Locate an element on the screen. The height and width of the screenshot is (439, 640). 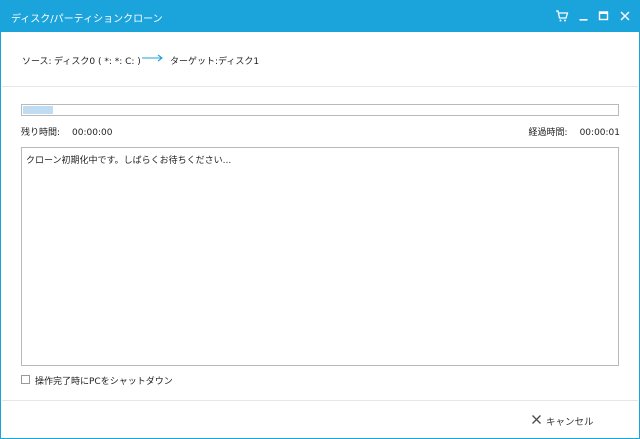
progress-fill is located at coordinates (38, 110).